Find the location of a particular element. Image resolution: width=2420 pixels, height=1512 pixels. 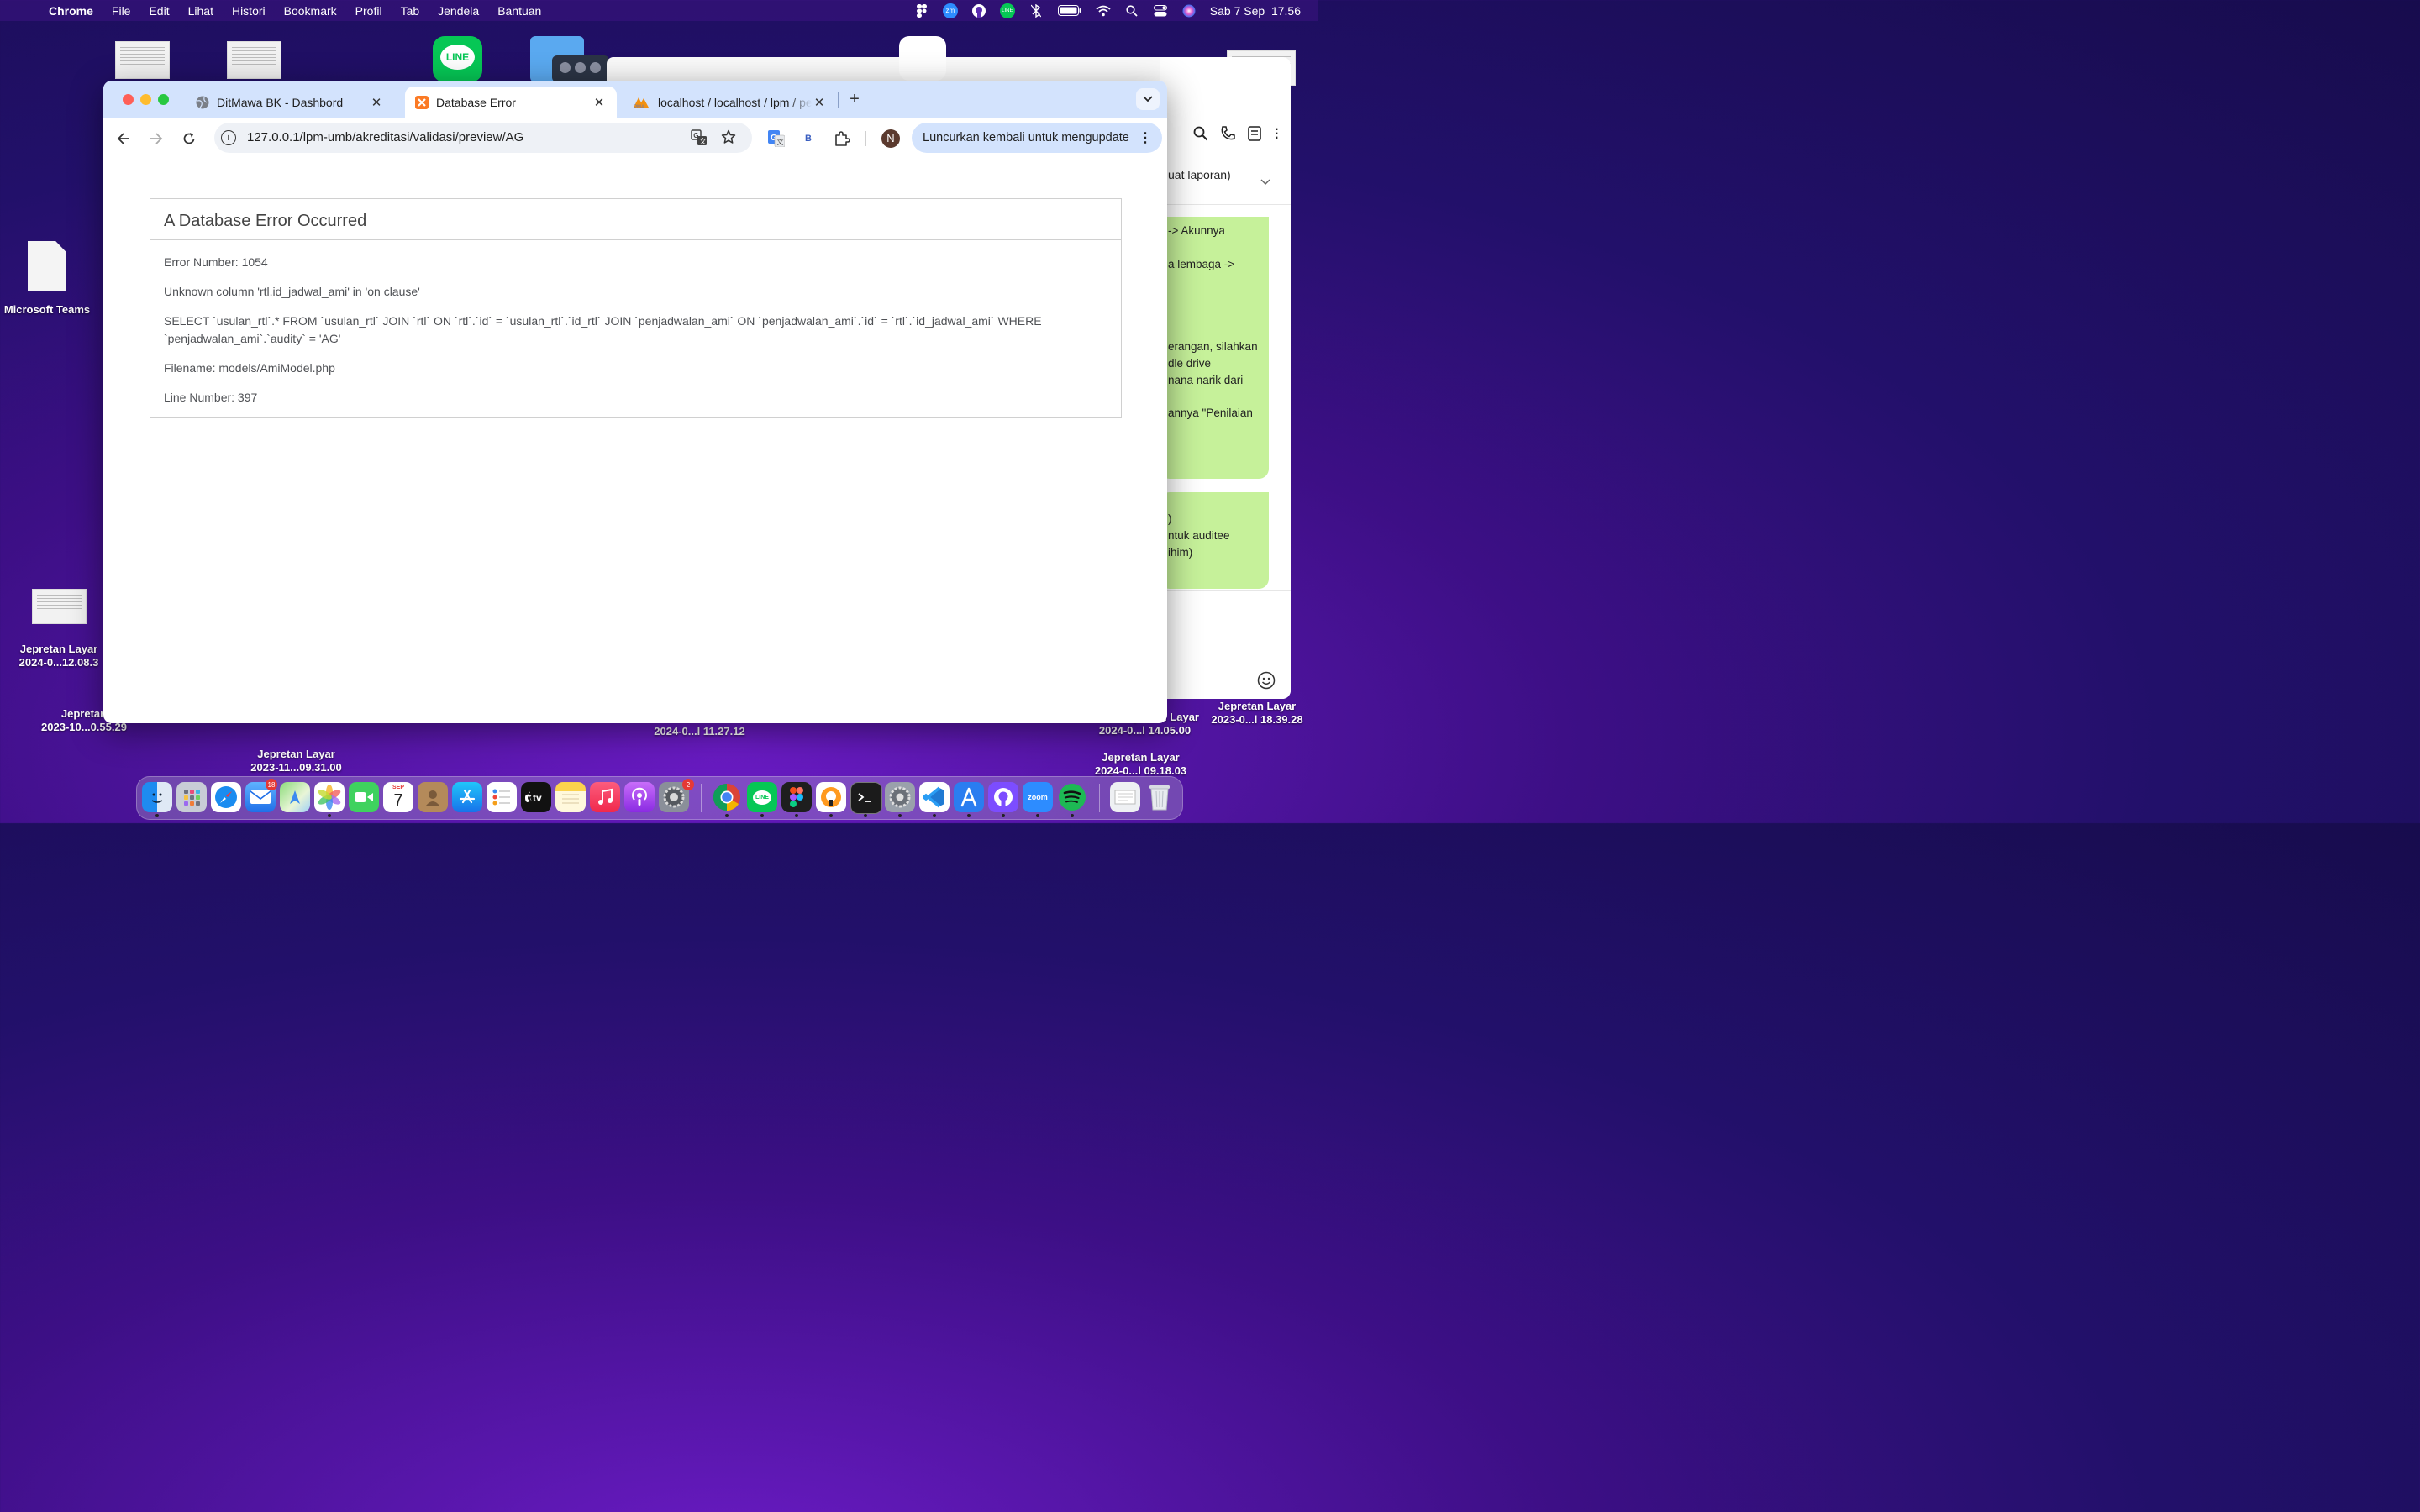

menu-app-name: Chrome is located at coordinates (71, 11).